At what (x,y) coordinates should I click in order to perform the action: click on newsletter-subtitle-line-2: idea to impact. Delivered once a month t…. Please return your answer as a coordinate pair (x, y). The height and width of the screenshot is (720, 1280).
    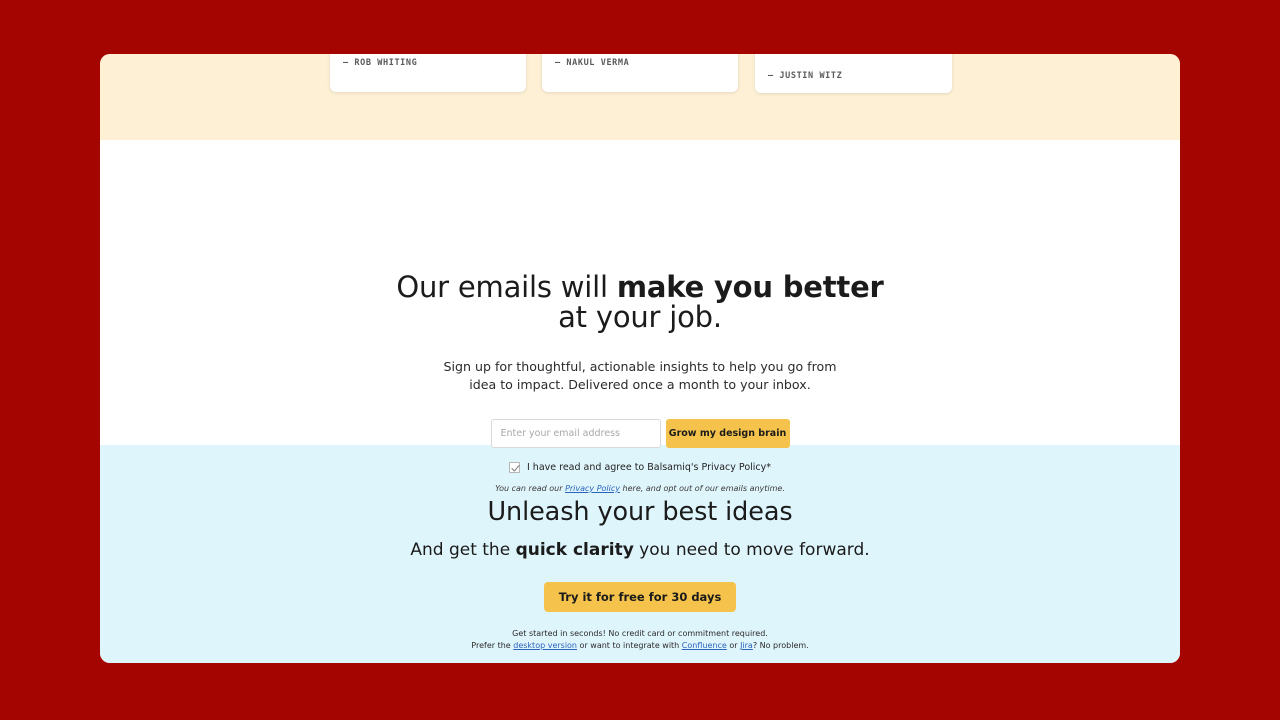
    Looking at the image, I should click on (640, 384).